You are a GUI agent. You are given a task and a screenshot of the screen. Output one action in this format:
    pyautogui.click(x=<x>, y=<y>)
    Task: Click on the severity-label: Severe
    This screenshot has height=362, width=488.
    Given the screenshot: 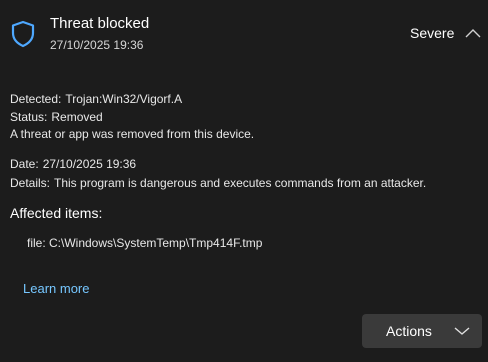 What is the action you would take?
    pyautogui.click(x=432, y=33)
    